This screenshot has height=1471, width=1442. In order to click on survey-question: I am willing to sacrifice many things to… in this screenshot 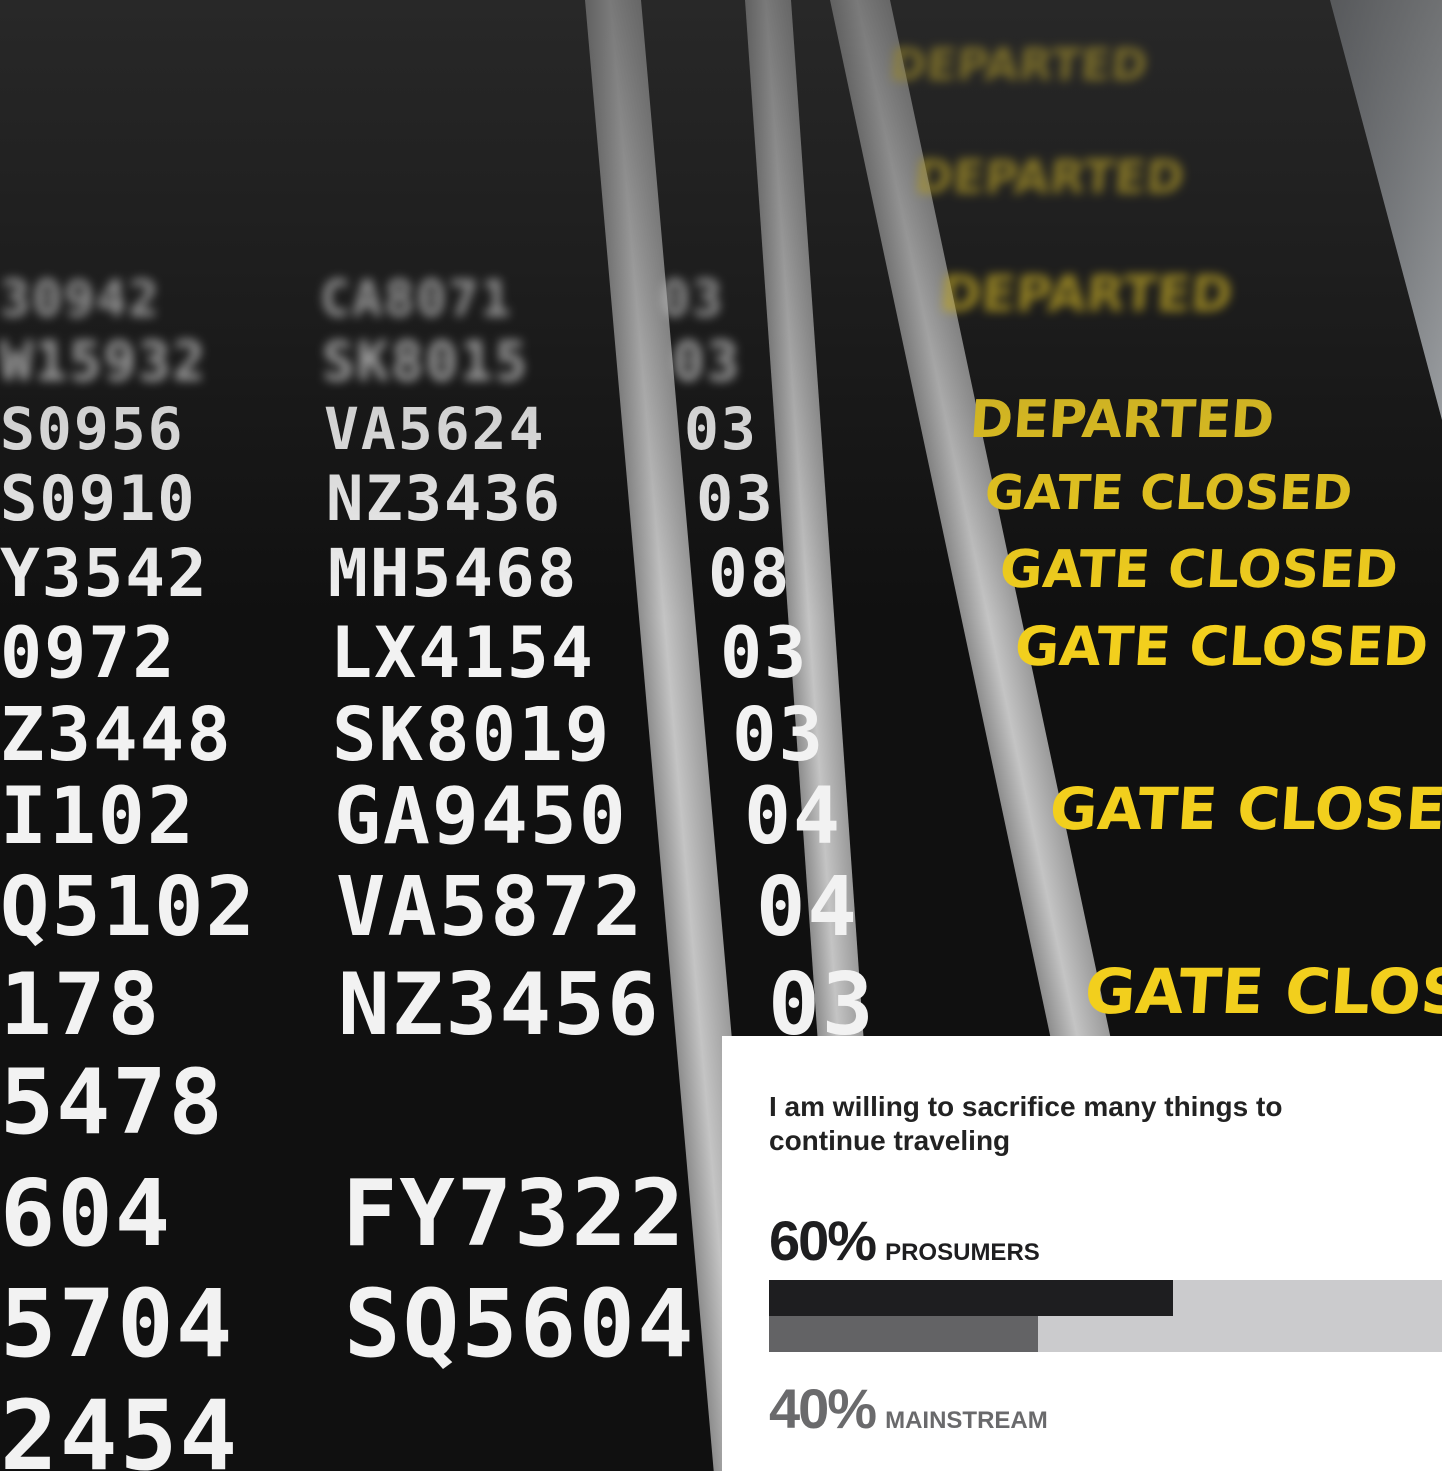, I will do `click(1026, 1123)`.